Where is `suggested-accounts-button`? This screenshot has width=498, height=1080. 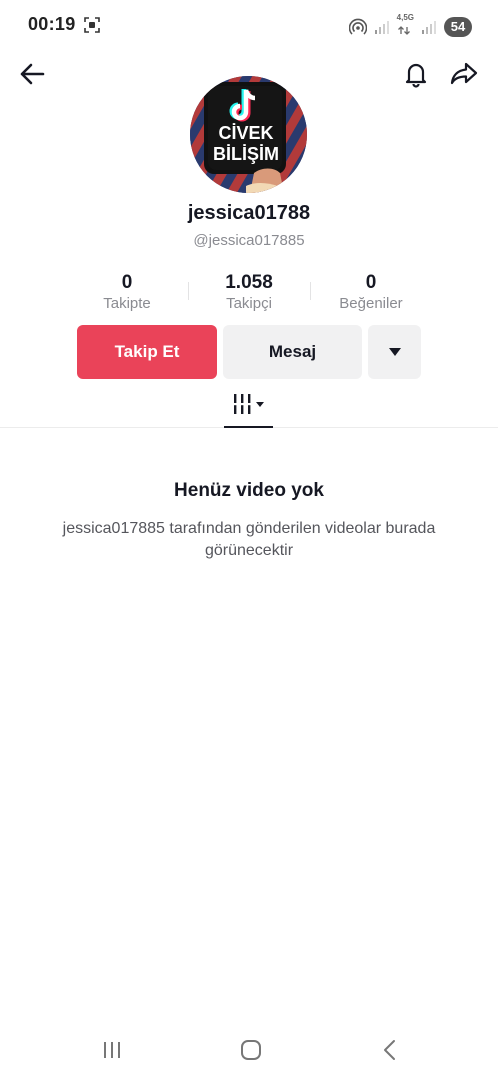 suggested-accounts-button is located at coordinates (394, 352).